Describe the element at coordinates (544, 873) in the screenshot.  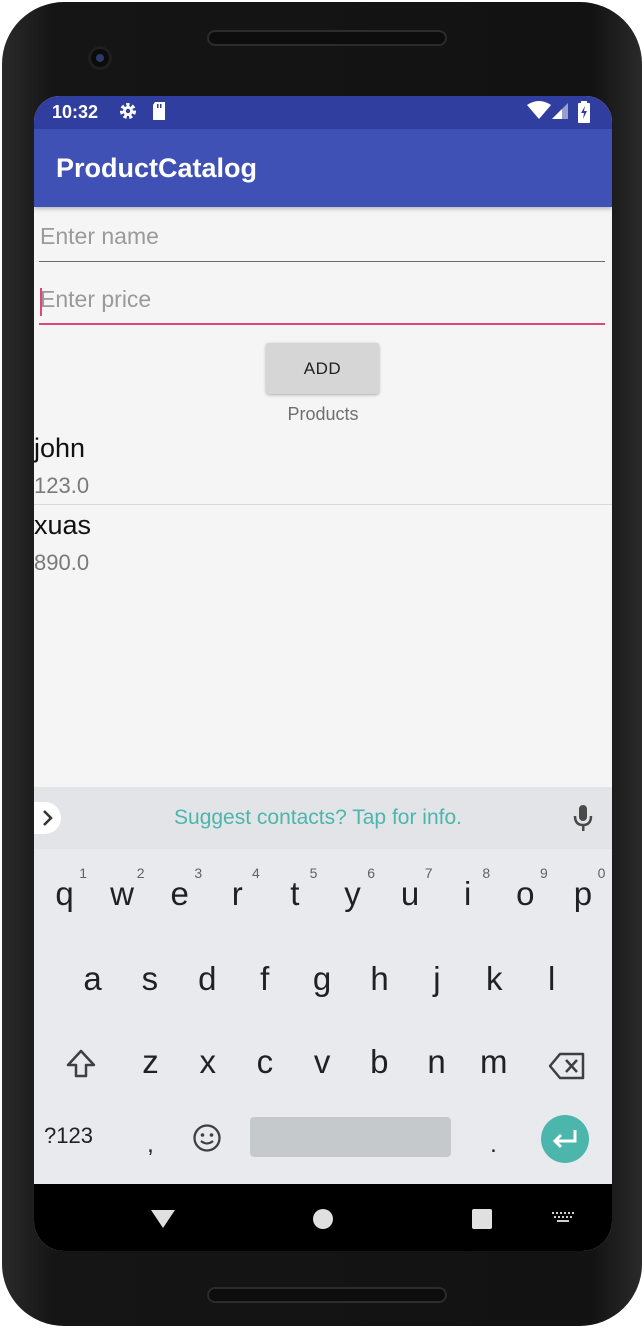
I see `key-hint: 9` at that location.